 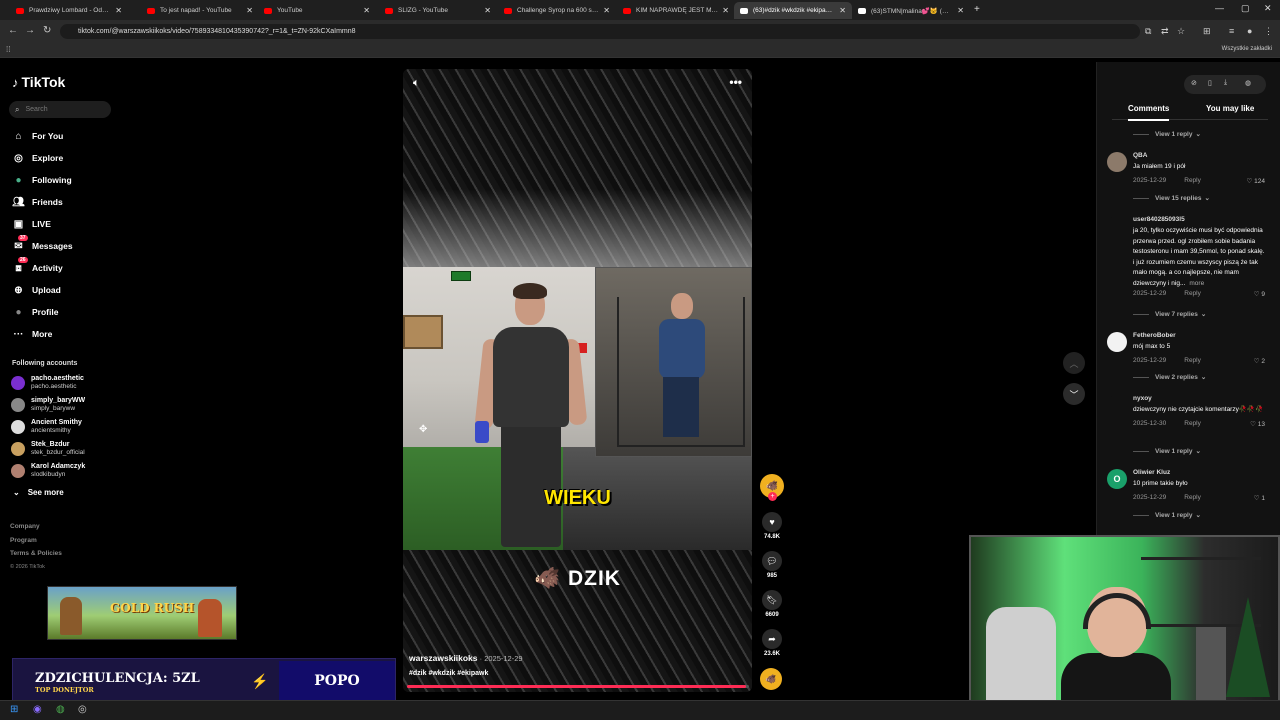 What do you see at coordinates (37, 266) in the screenshot?
I see `sidebar-item-activity: ⧈ Activity 26` at bounding box center [37, 266].